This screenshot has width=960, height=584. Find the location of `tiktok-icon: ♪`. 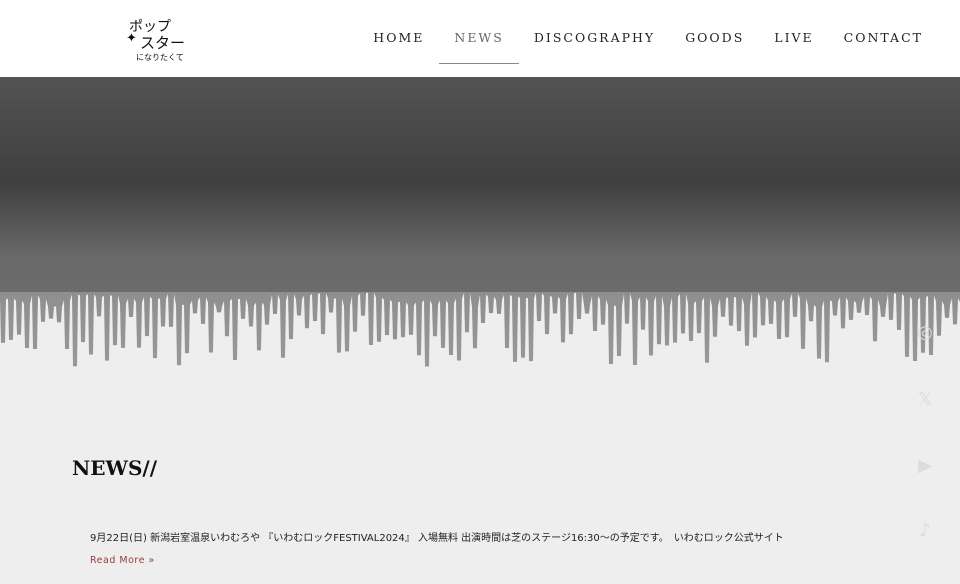

tiktok-icon: ♪ is located at coordinates (925, 530).